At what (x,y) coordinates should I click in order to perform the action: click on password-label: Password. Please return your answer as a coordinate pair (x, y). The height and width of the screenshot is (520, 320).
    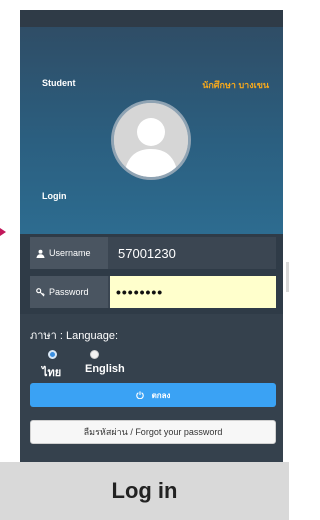
    Looking at the image, I should click on (69, 292).